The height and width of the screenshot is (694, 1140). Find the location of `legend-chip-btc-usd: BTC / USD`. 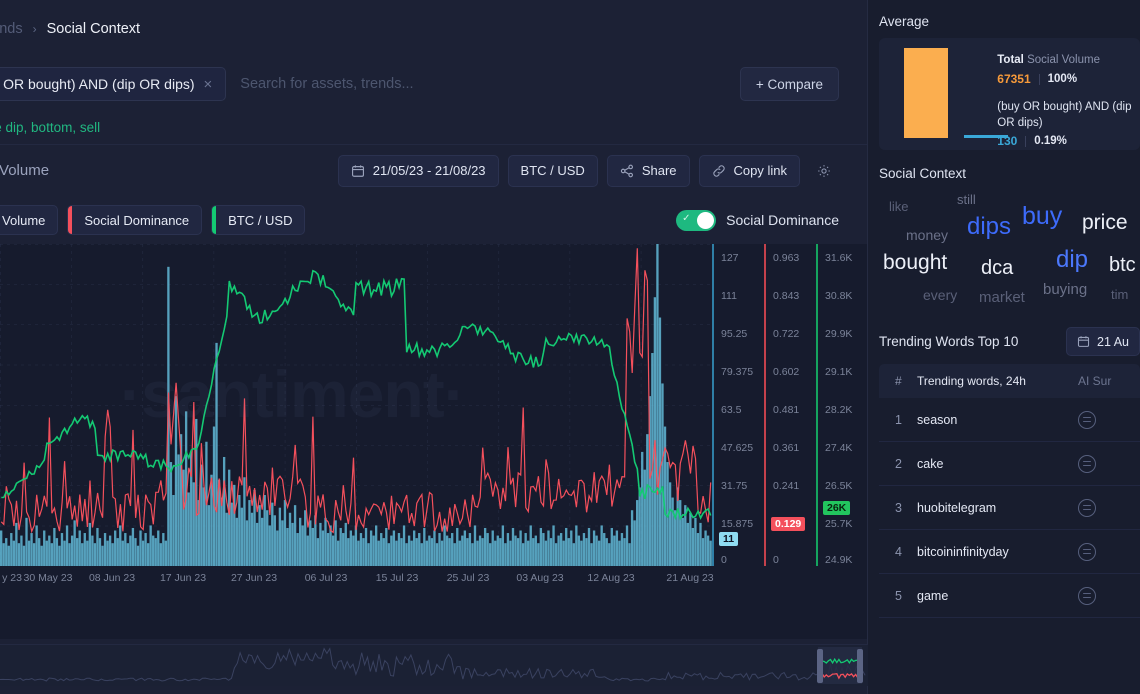

legend-chip-btc-usd: BTC / USD is located at coordinates (258, 220).